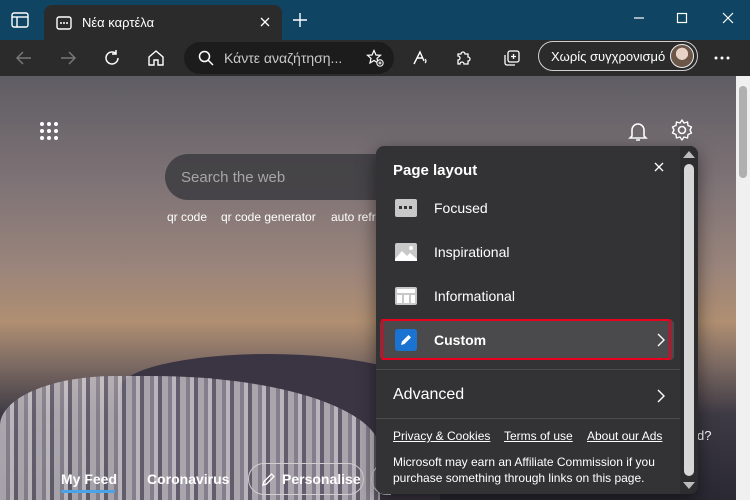 This screenshot has width=750, height=500. Describe the element at coordinates (406, 208) in the screenshot. I see `focused-layout-icon` at that location.